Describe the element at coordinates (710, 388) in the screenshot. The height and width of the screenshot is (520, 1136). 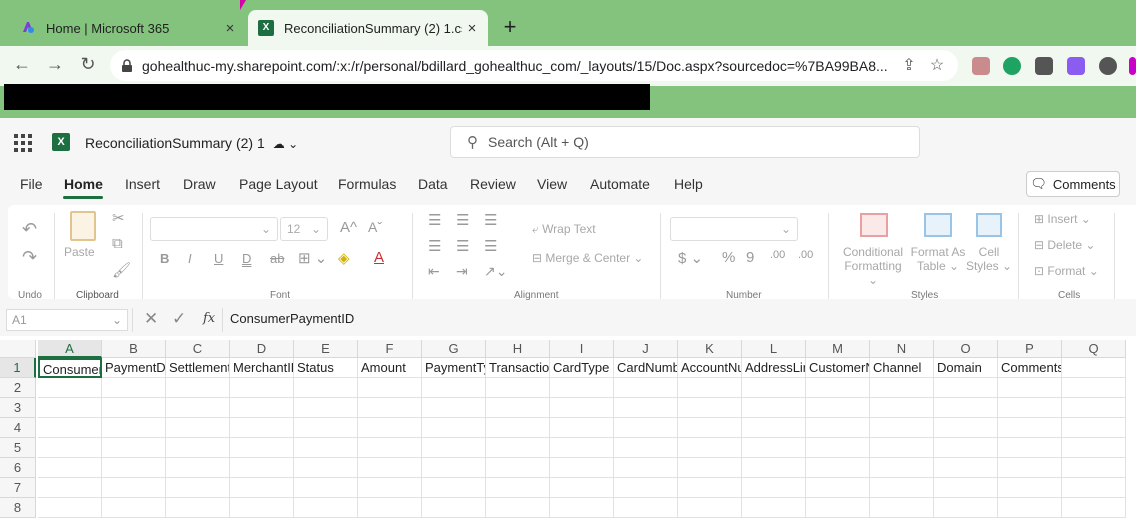
I see `cell-k2` at that location.